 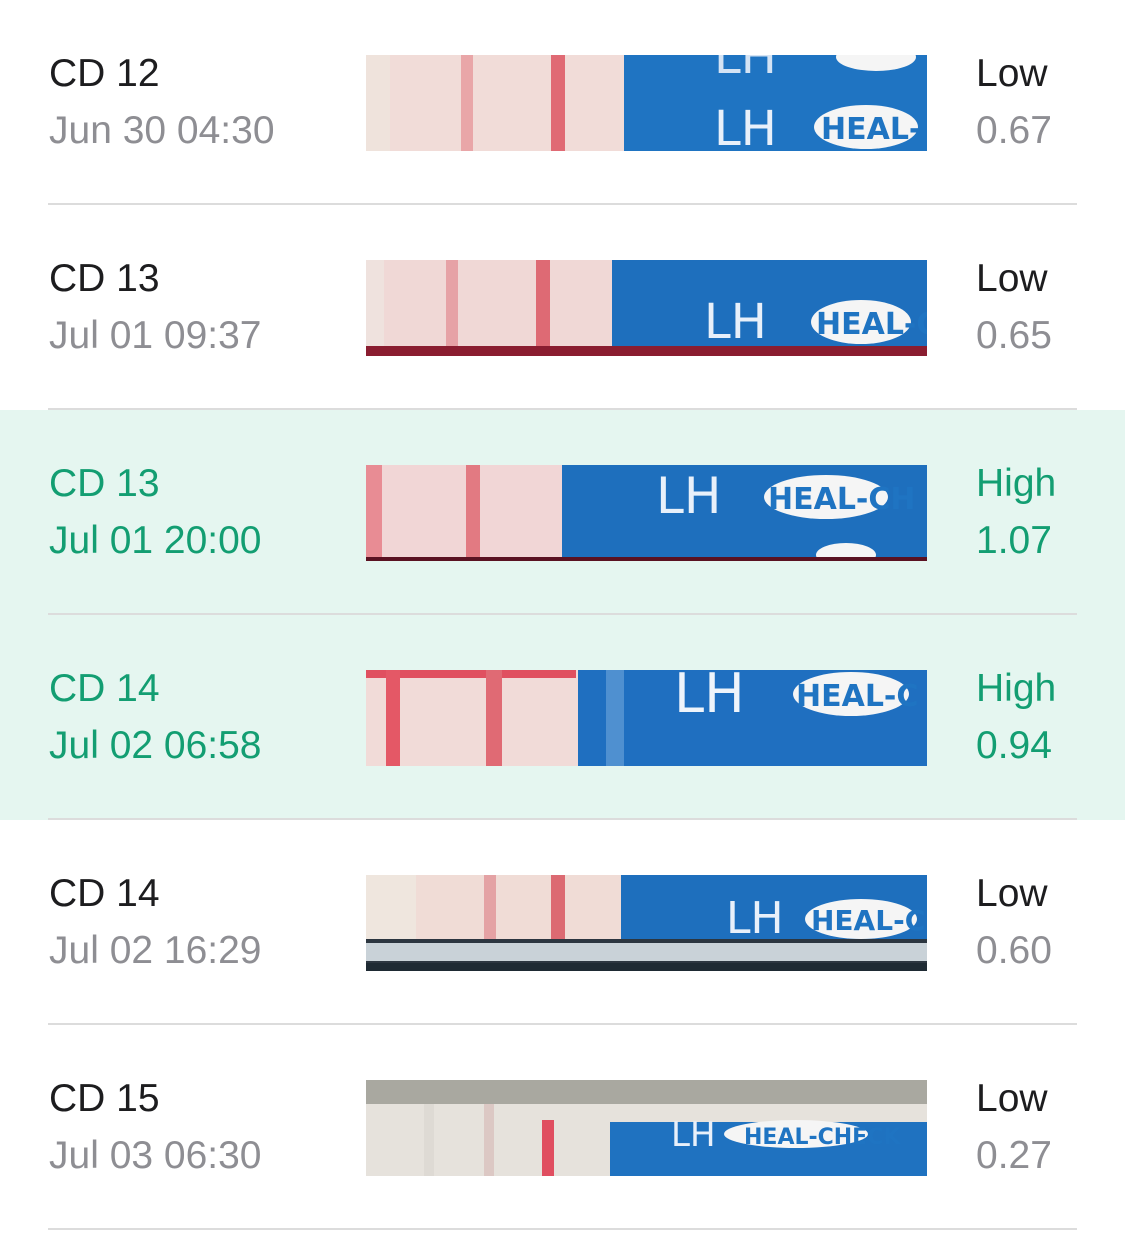 What do you see at coordinates (104, 1098) in the screenshot?
I see `cycle-day-label: CD 15` at bounding box center [104, 1098].